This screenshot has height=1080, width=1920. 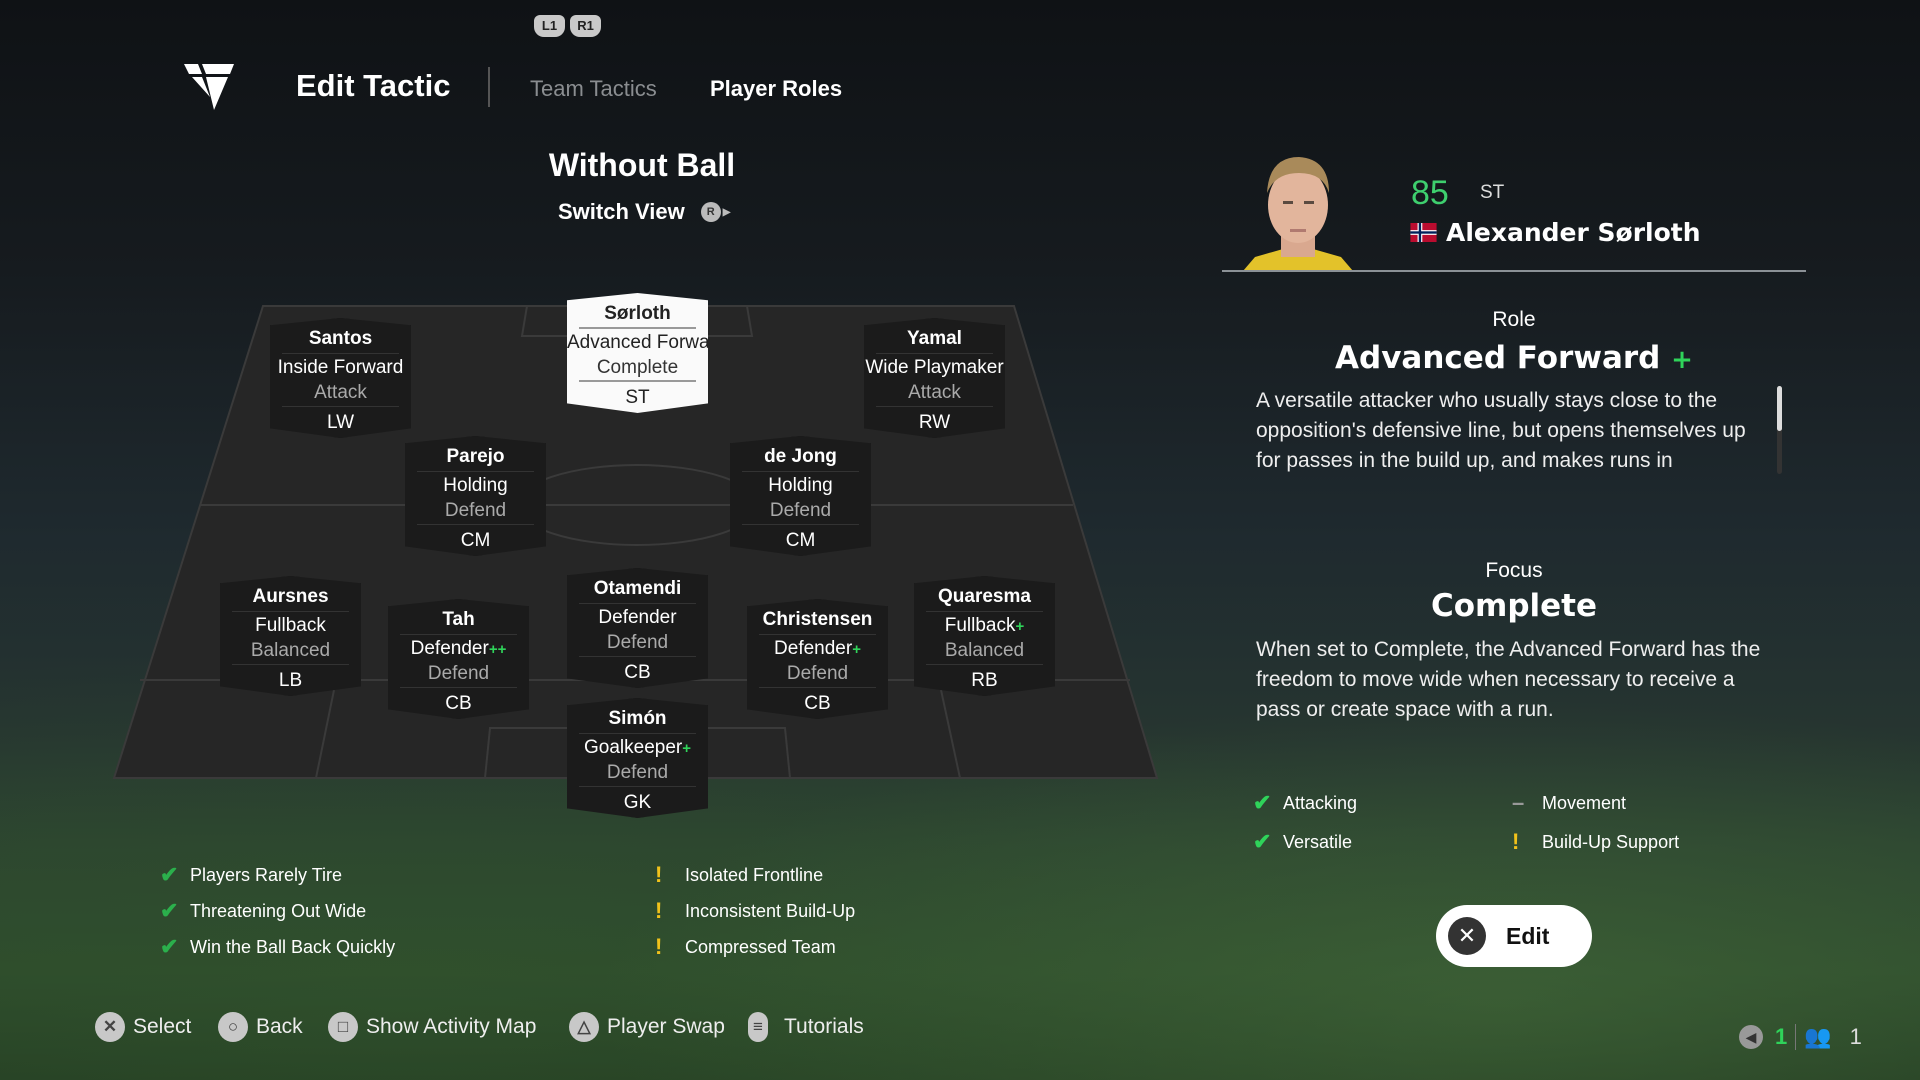 I want to click on role-text: Advanced Forward, so click(x=637, y=342).